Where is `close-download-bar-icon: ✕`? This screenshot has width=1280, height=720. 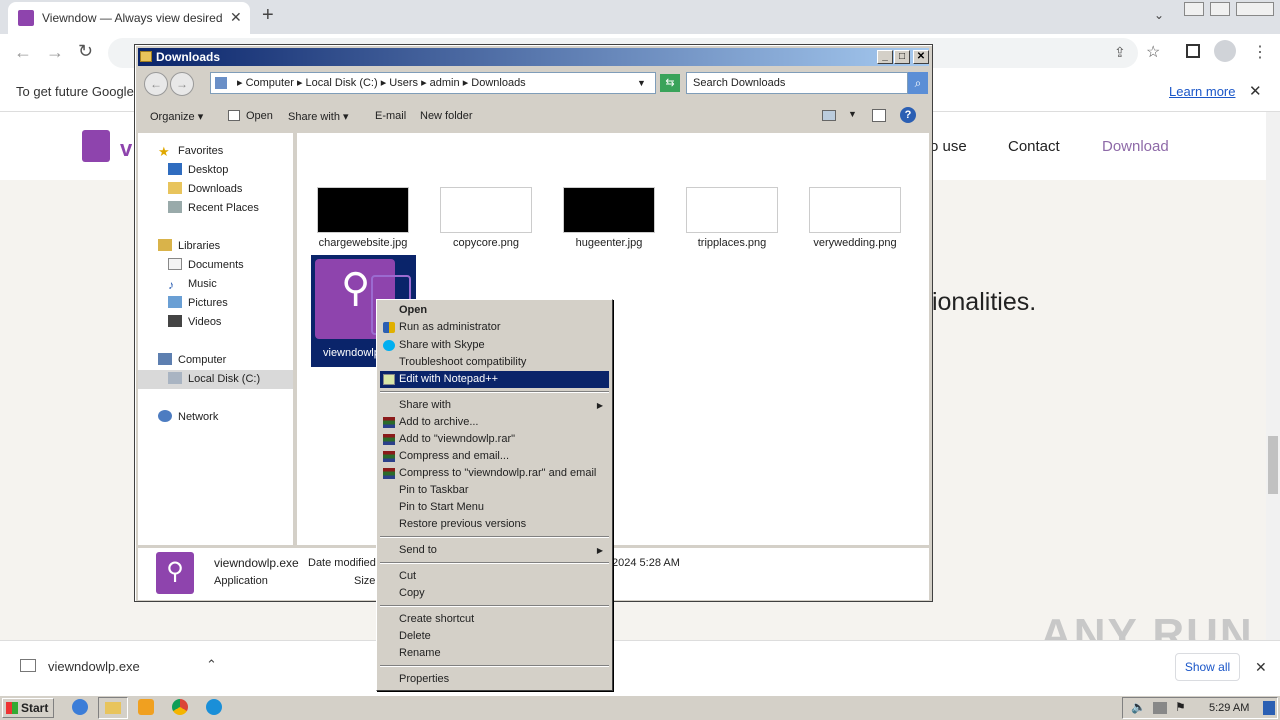
close-download-bar-icon: ✕ is located at coordinates (1261, 667).